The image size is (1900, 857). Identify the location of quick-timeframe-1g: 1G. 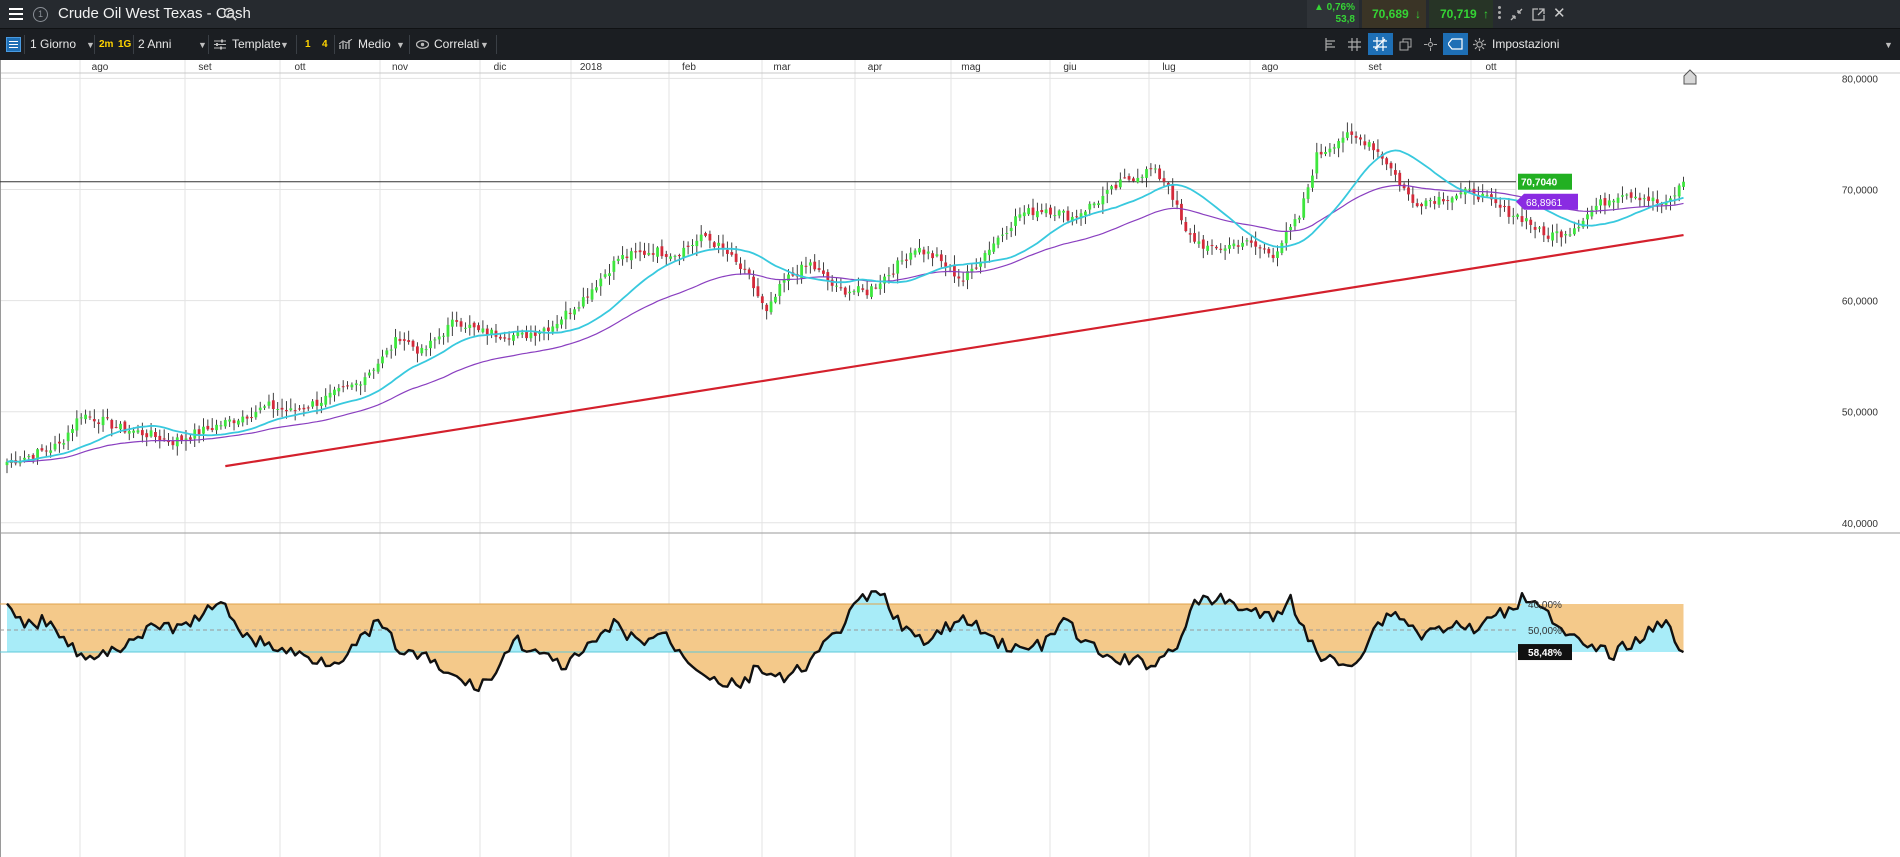
(124, 44).